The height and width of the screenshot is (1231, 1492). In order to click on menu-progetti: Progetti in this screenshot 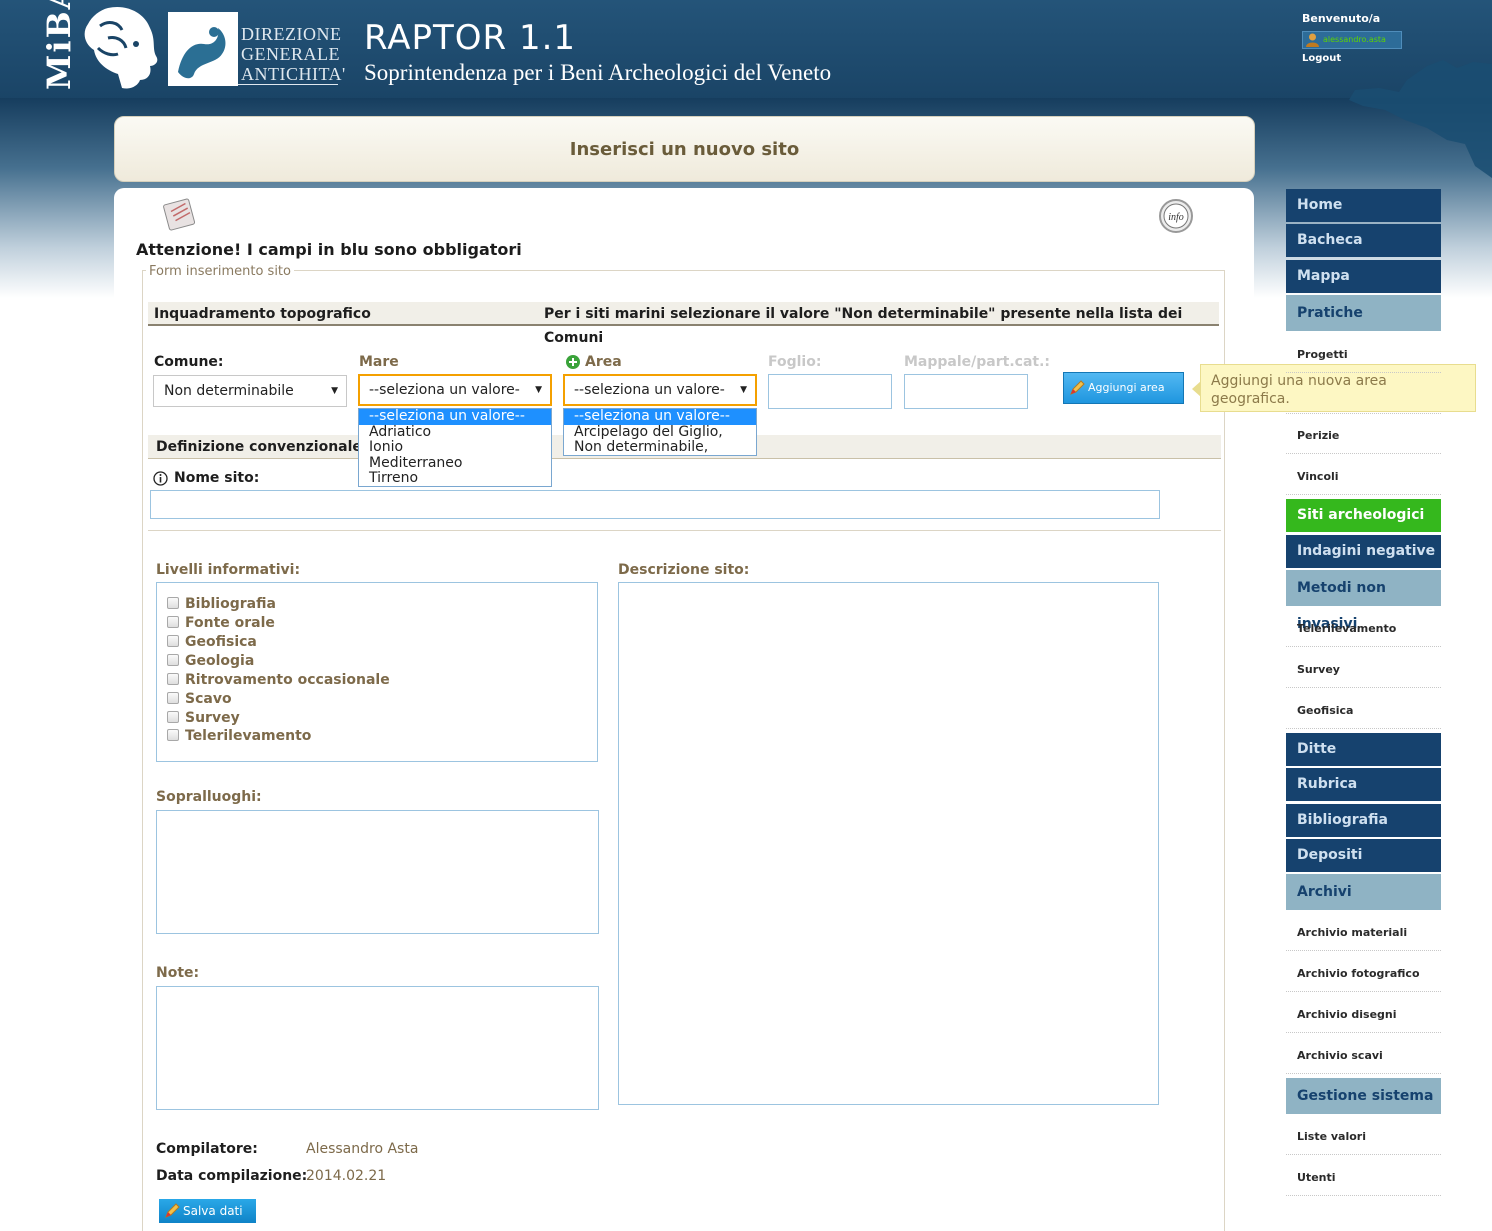, I will do `click(1363, 355)`.